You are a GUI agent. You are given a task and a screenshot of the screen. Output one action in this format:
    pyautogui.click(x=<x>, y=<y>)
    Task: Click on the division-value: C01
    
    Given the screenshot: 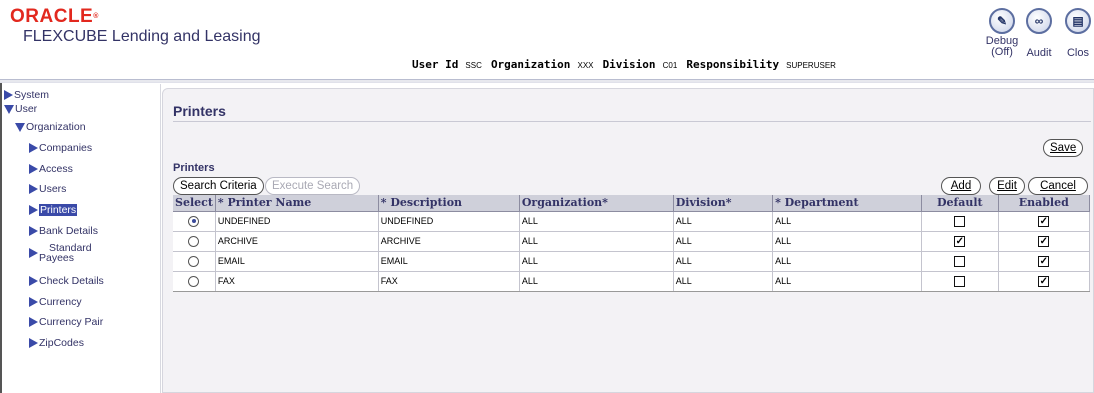 What is the action you would take?
    pyautogui.click(x=670, y=65)
    